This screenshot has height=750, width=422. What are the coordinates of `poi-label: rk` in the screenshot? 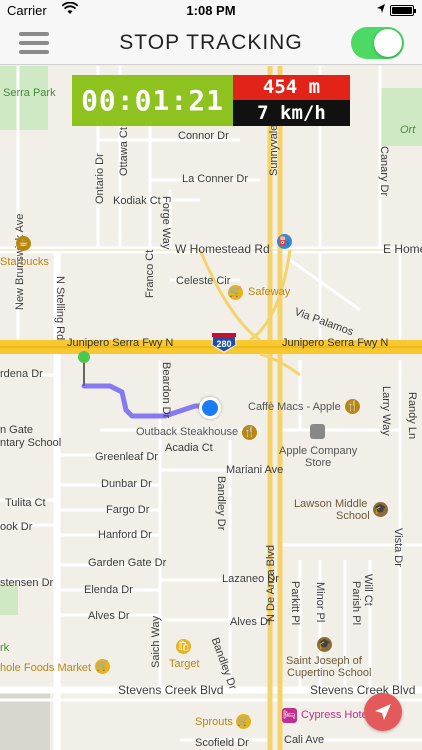 It's located at (5, 648).